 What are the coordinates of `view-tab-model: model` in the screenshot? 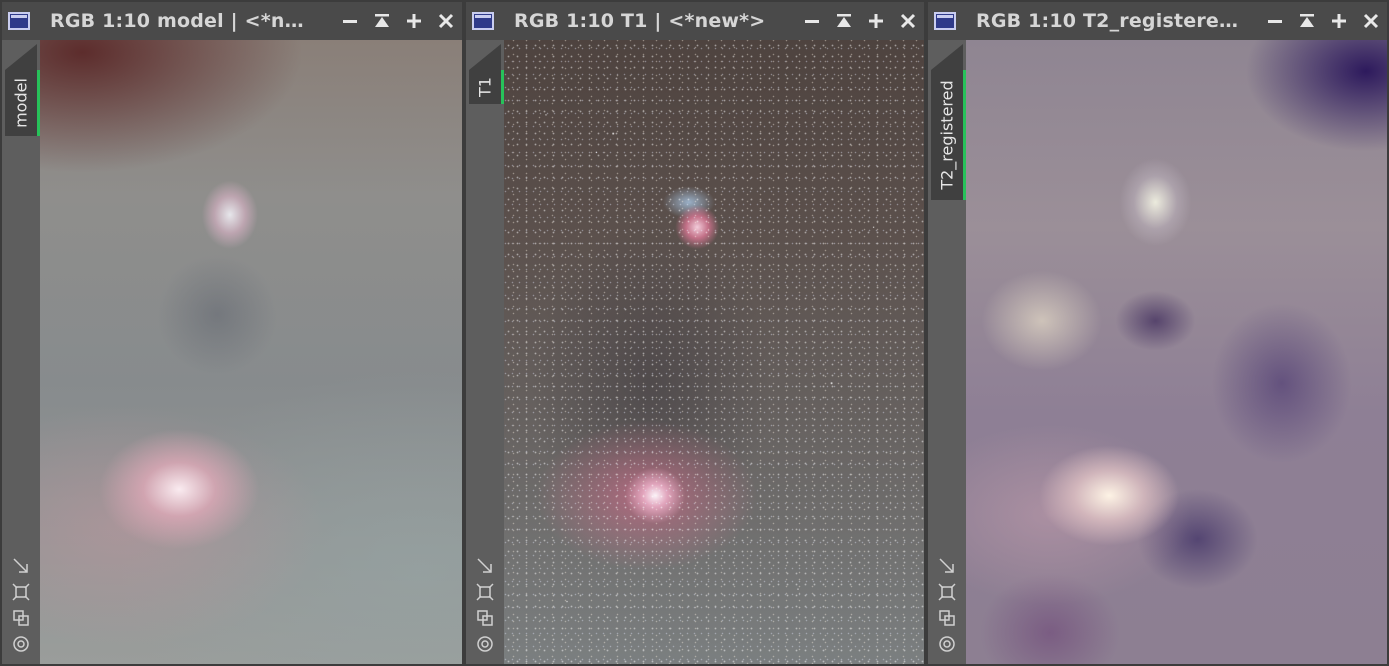 It's located at (22, 103).